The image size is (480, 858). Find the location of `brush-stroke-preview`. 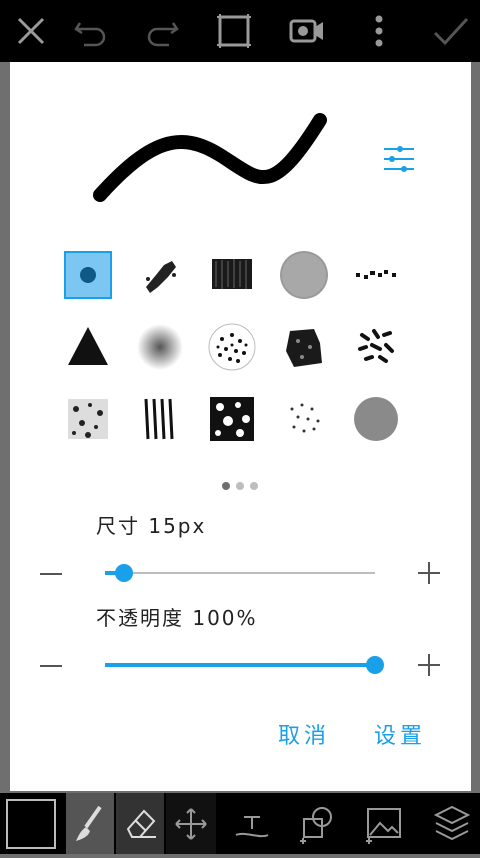

brush-stroke-preview is located at coordinates (210, 157).